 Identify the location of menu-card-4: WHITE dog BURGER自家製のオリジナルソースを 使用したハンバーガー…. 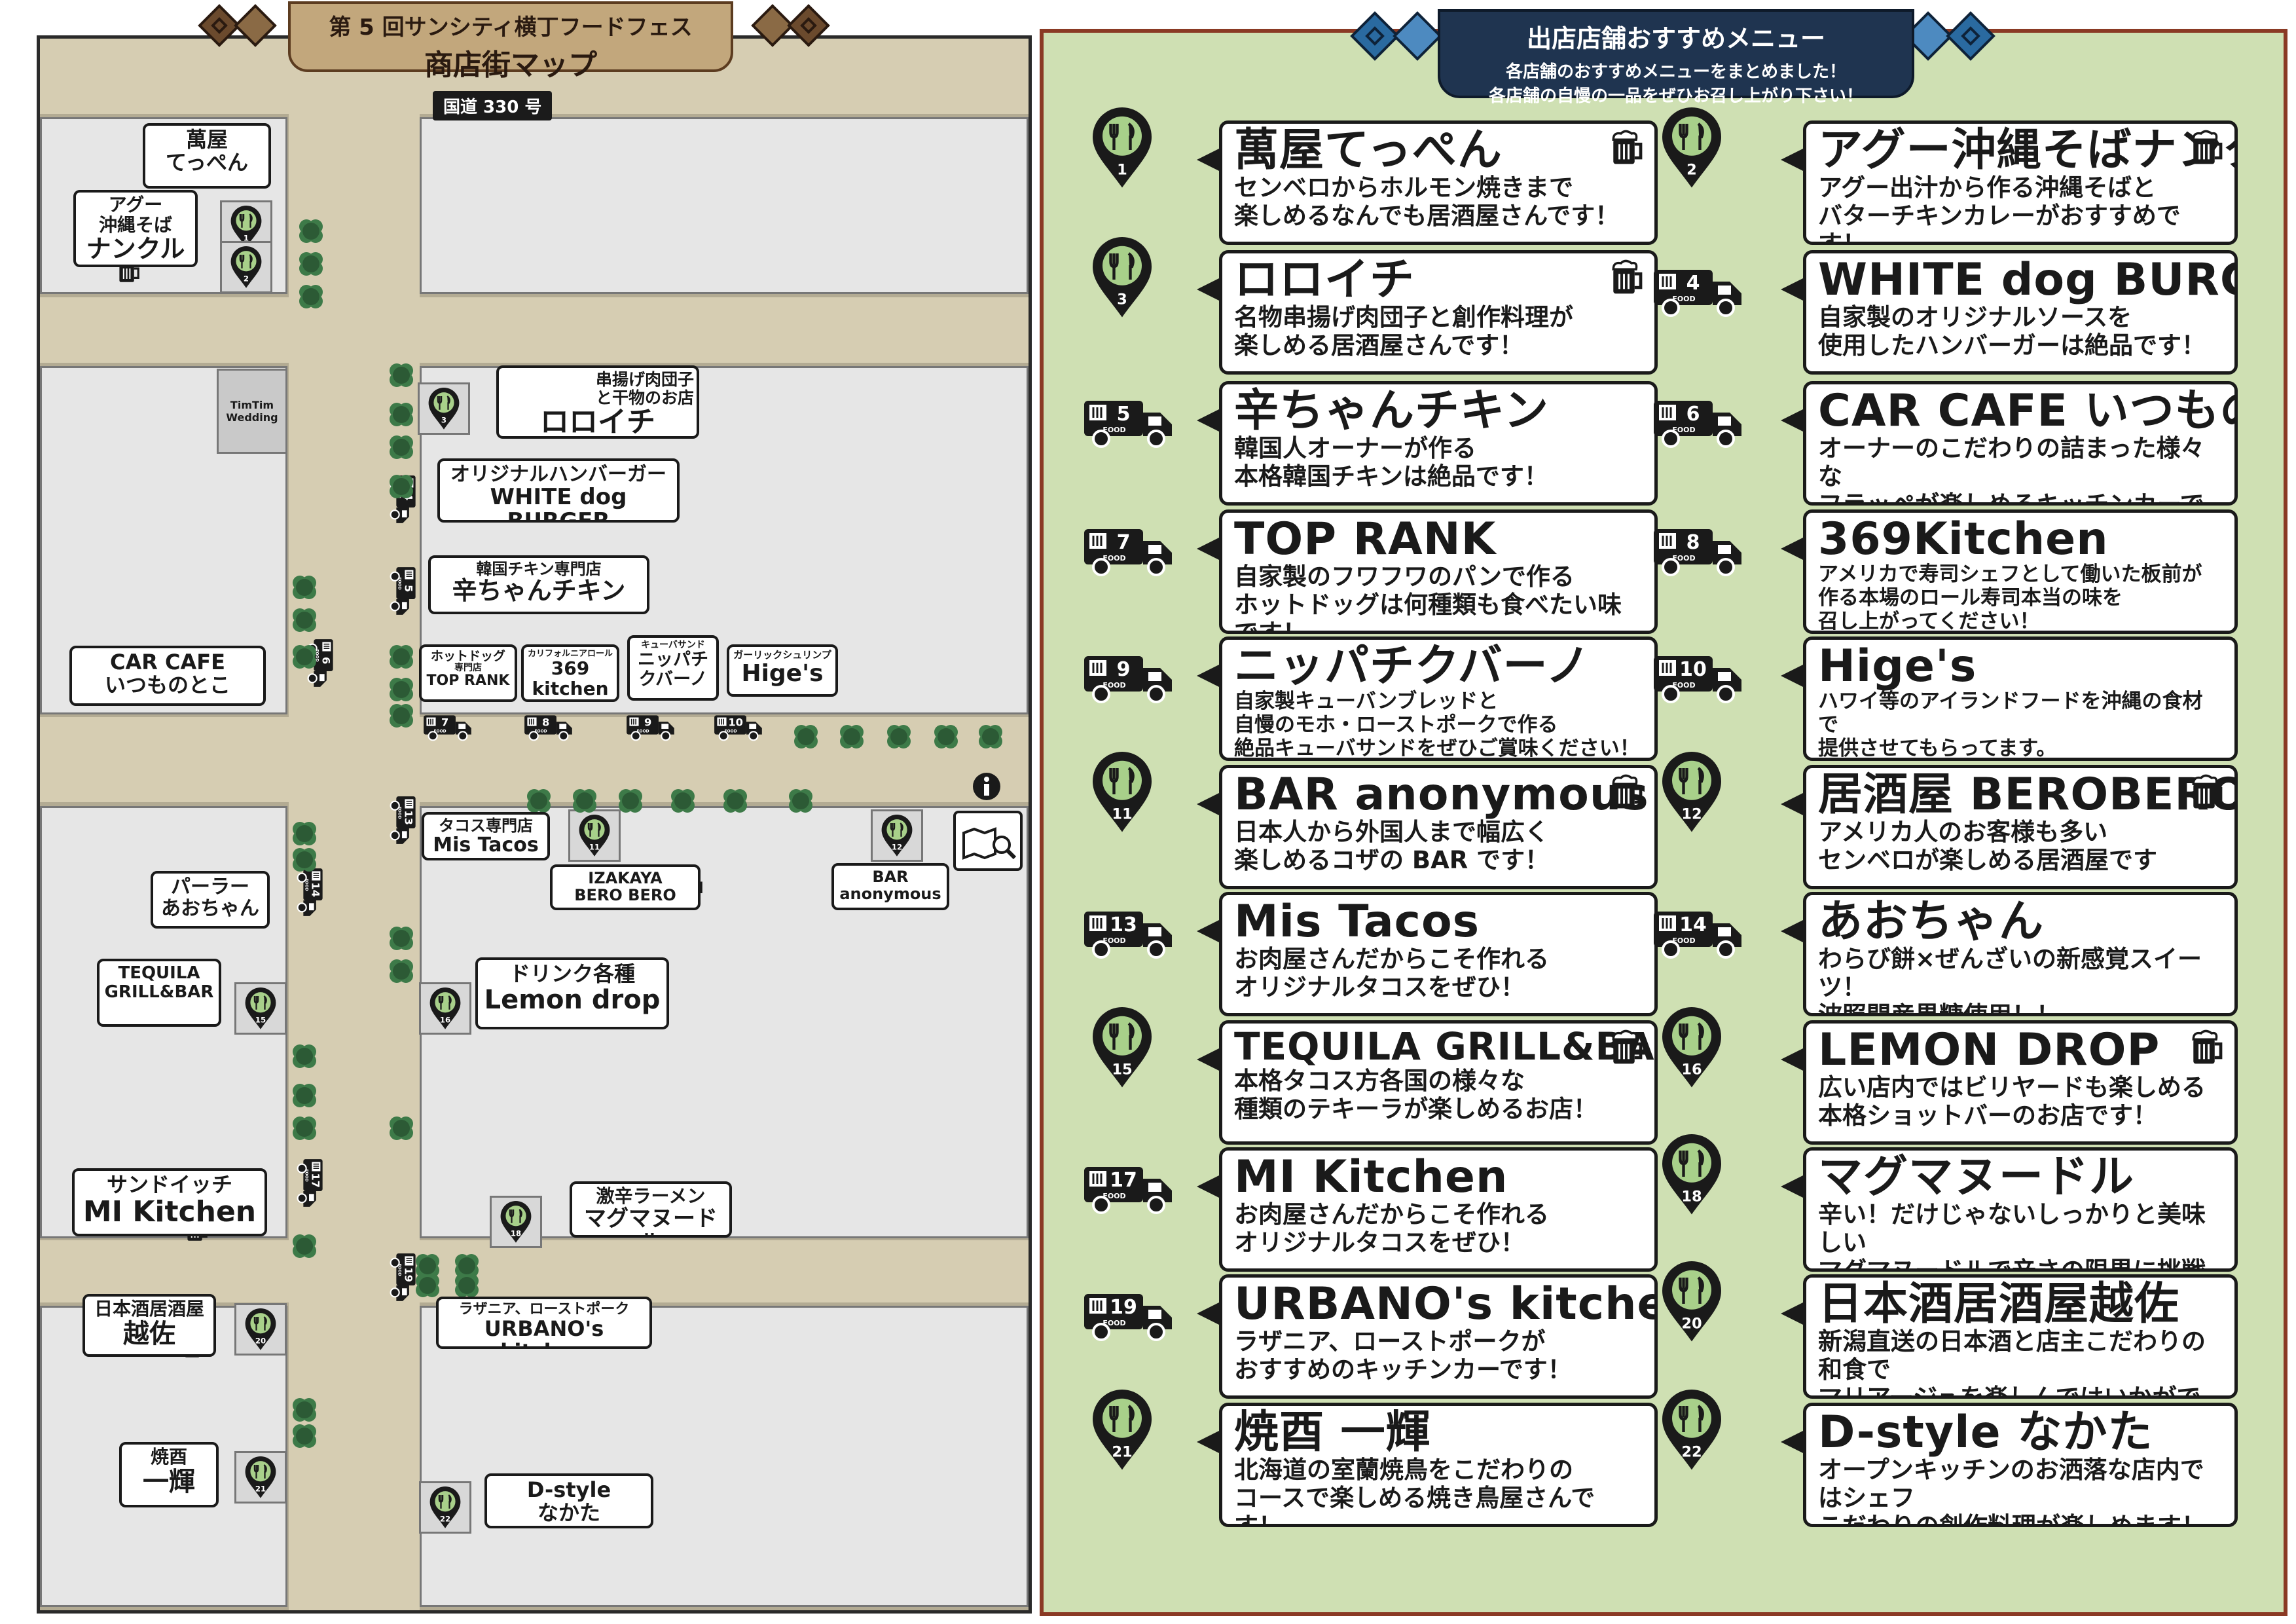
(2020, 312).